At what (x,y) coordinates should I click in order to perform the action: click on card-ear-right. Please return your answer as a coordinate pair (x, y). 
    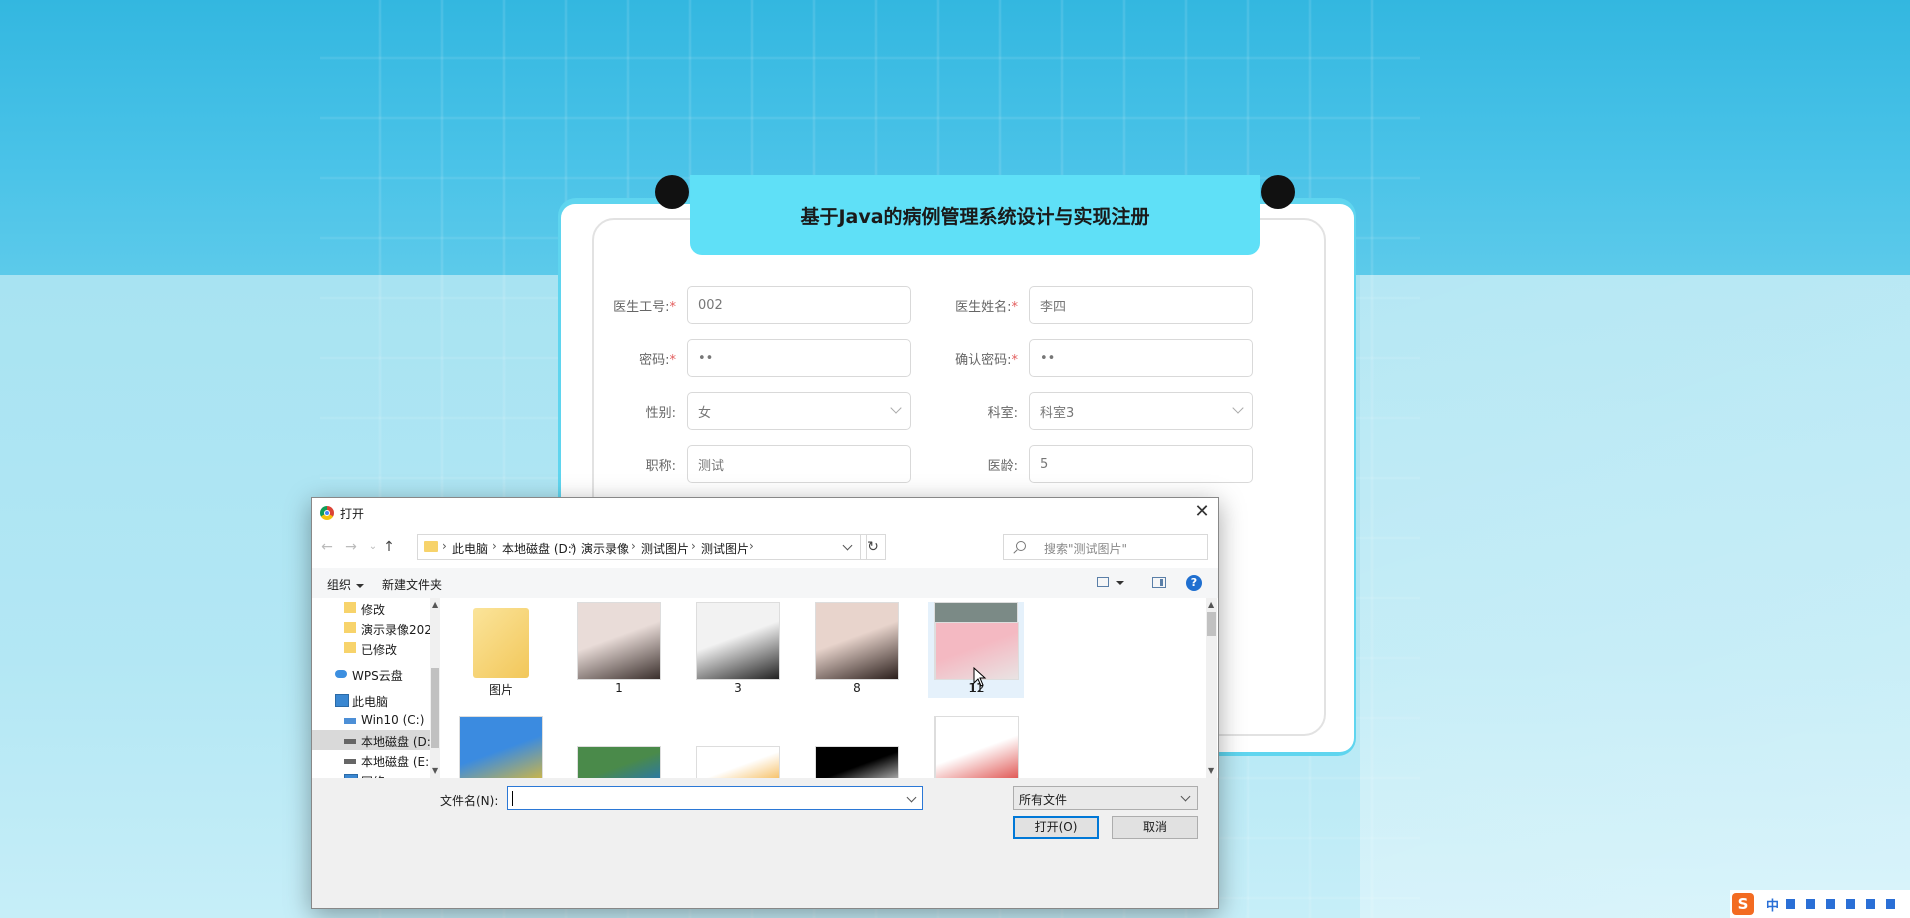
    Looking at the image, I should click on (1278, 192).